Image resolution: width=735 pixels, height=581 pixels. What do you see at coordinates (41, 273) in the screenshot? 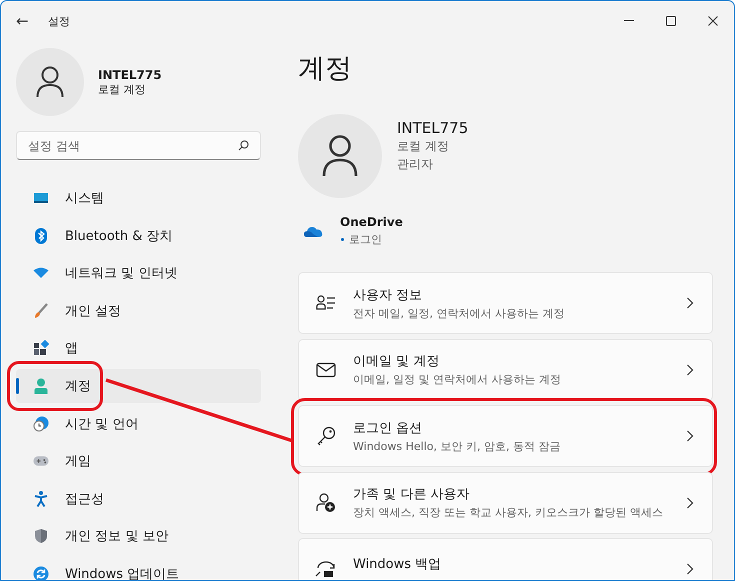
I see `wifi-icon` at bounding box center [41, 273].